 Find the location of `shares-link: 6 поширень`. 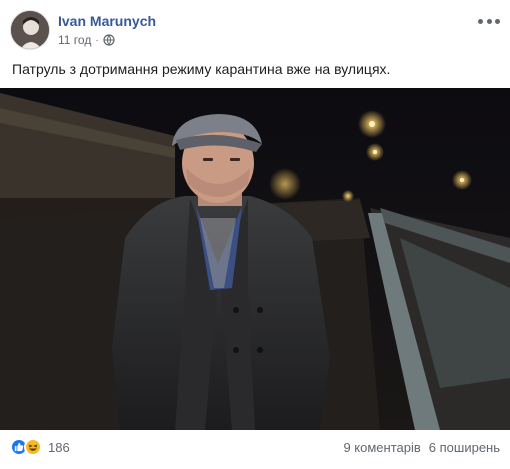

shares-link: 6 поширень is located at coordinates (464, 447).